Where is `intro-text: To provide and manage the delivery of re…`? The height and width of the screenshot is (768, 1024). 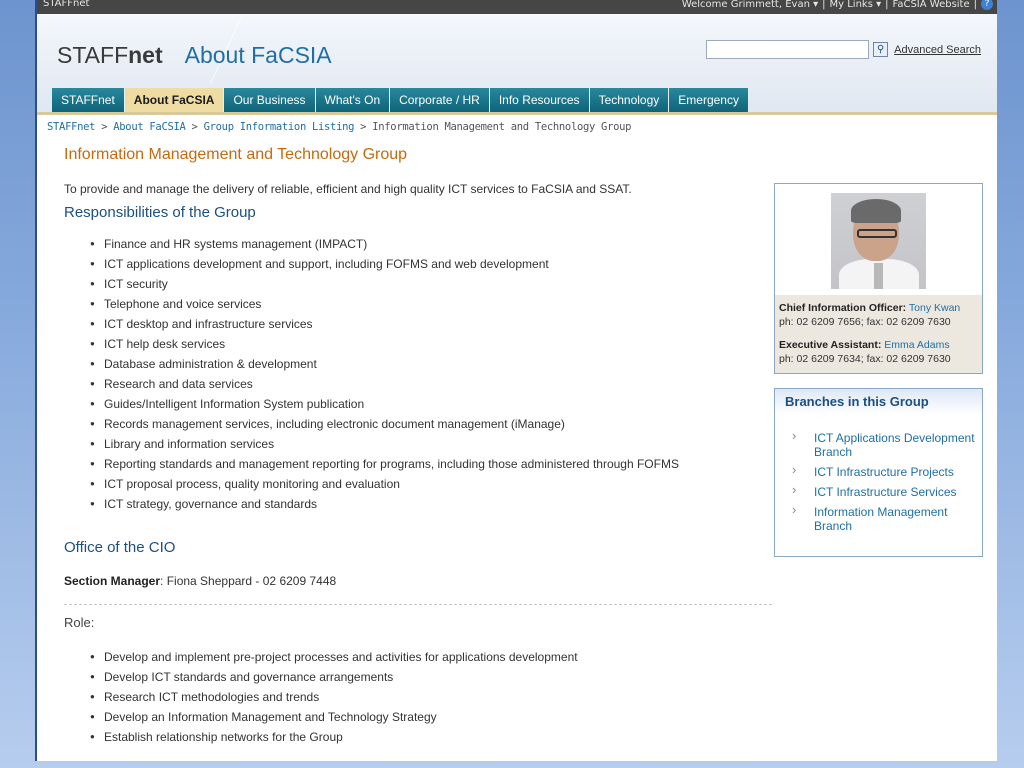 intro-text: To provide and manage the delivery of re… is located at coordinates (348, 189).